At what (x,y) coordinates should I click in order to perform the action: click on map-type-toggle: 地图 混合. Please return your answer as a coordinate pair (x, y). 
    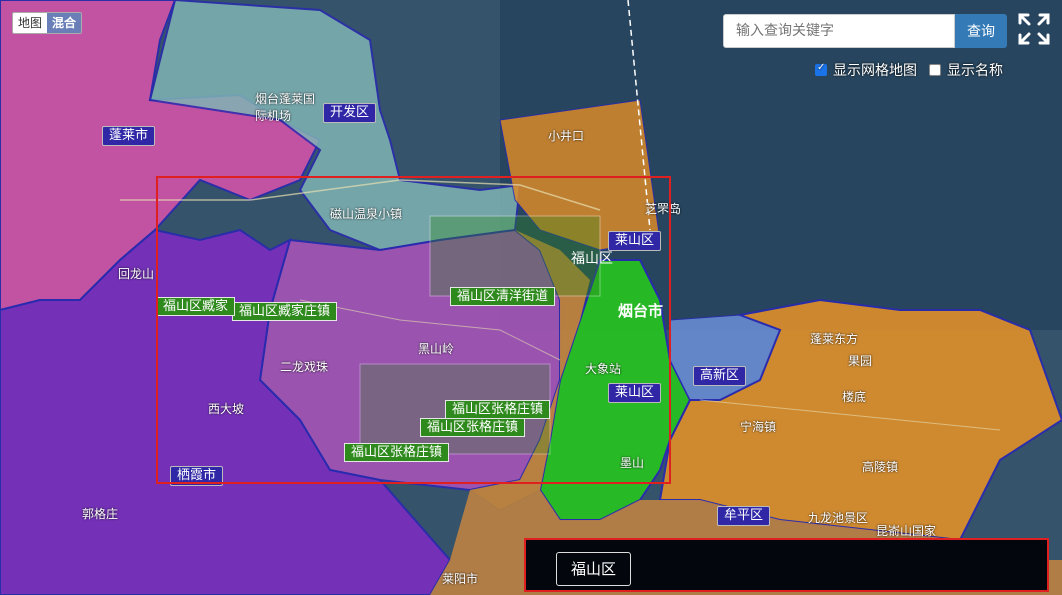
    Looking at the image, I should click on (47, 23).